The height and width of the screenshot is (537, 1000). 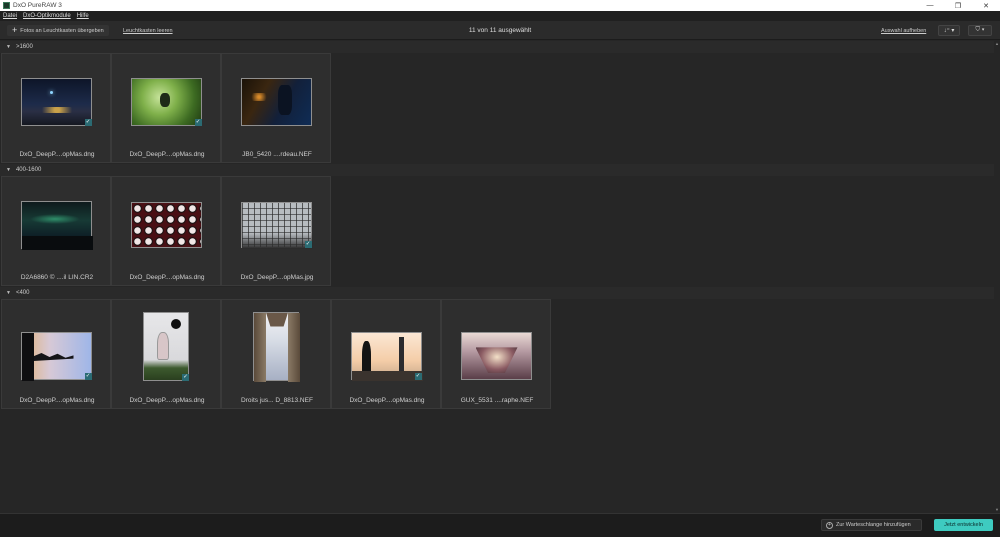 I want to click on app-logo-icon, so click(x=6, y=5).